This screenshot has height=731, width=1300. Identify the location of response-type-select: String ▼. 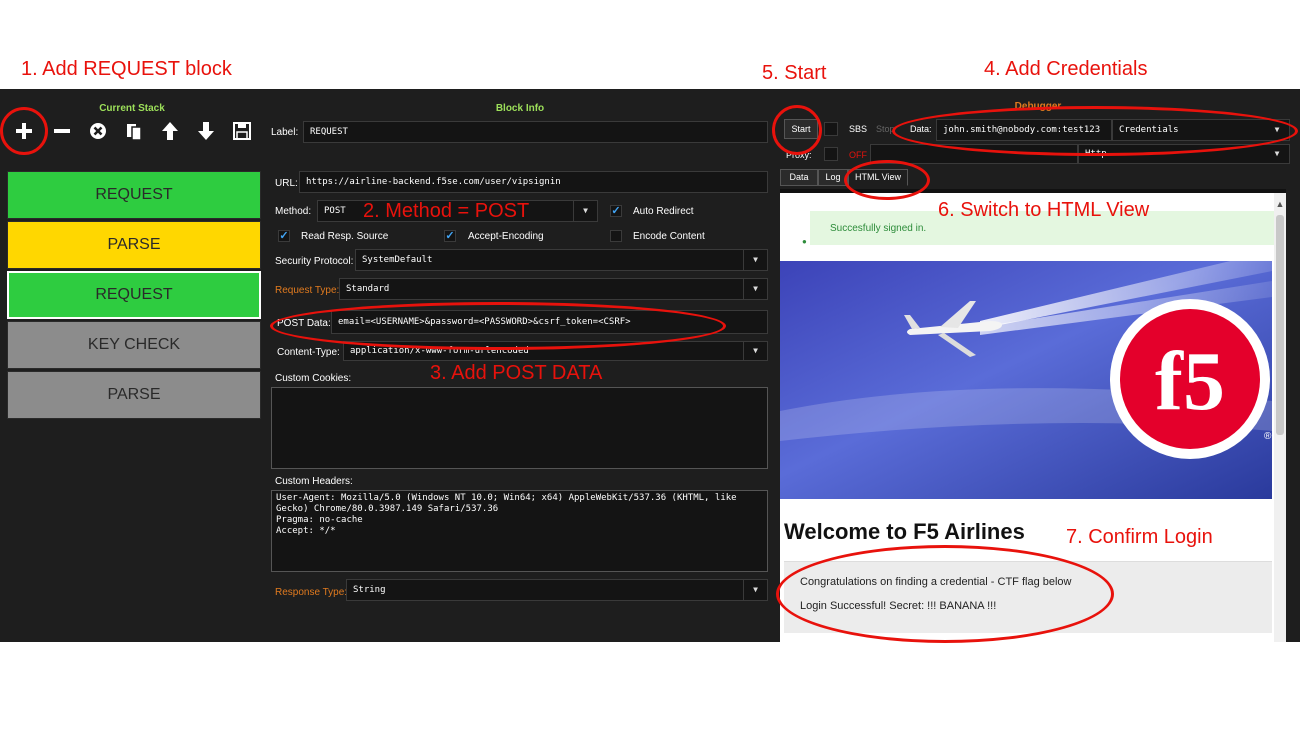
(557, 590).